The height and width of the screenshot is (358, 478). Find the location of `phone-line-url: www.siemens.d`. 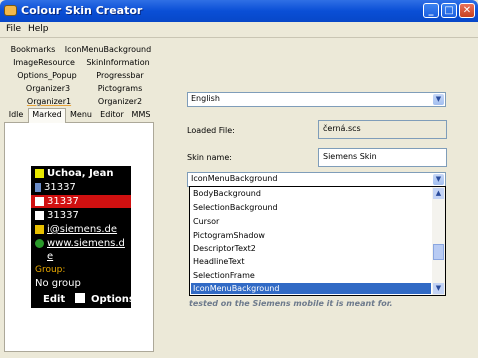

phone-line-url: www.siemens.d is located at coordinates (80, 243).